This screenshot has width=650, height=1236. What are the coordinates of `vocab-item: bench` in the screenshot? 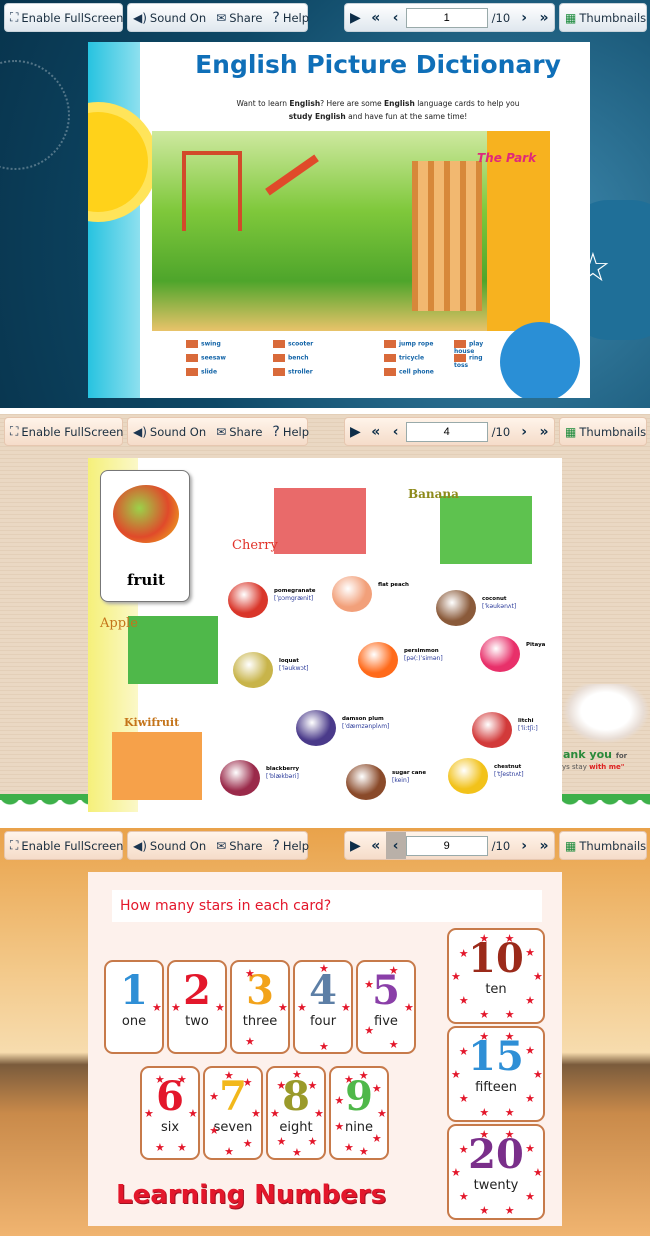 It's located at (290, 358).